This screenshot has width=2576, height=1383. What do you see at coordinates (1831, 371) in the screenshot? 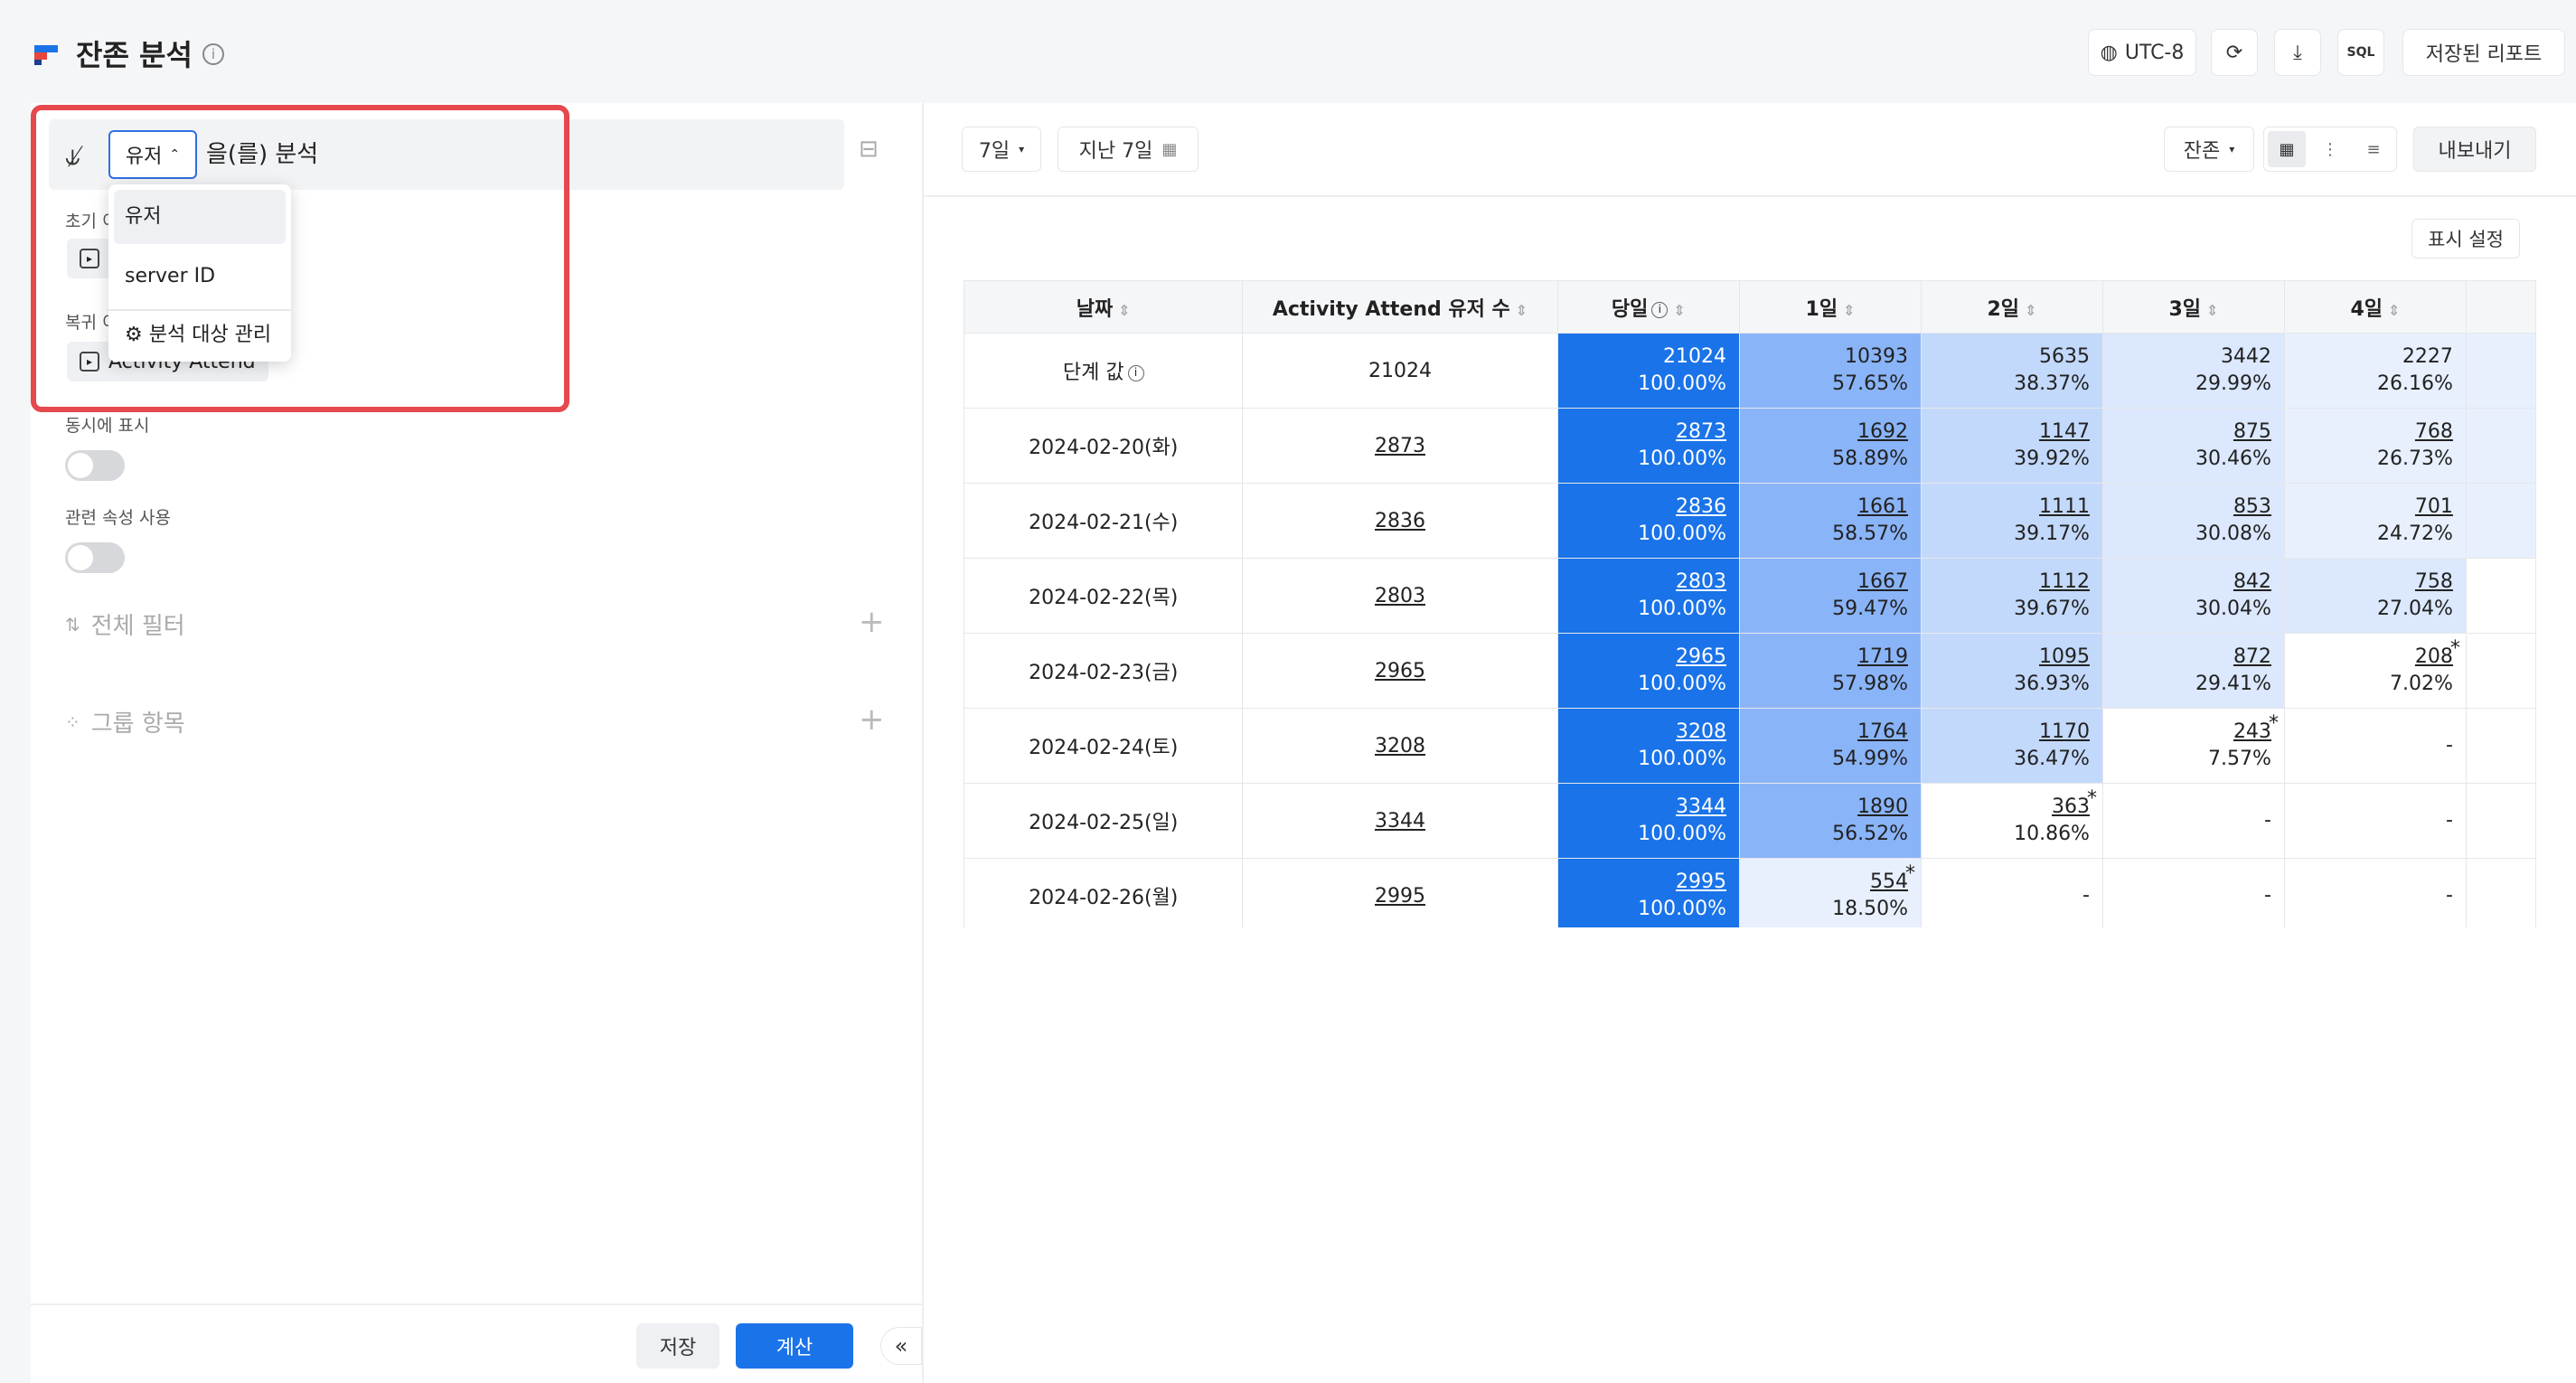
I see `retention-cell: 10393 57.65%` at bounding box center [1831, 371].